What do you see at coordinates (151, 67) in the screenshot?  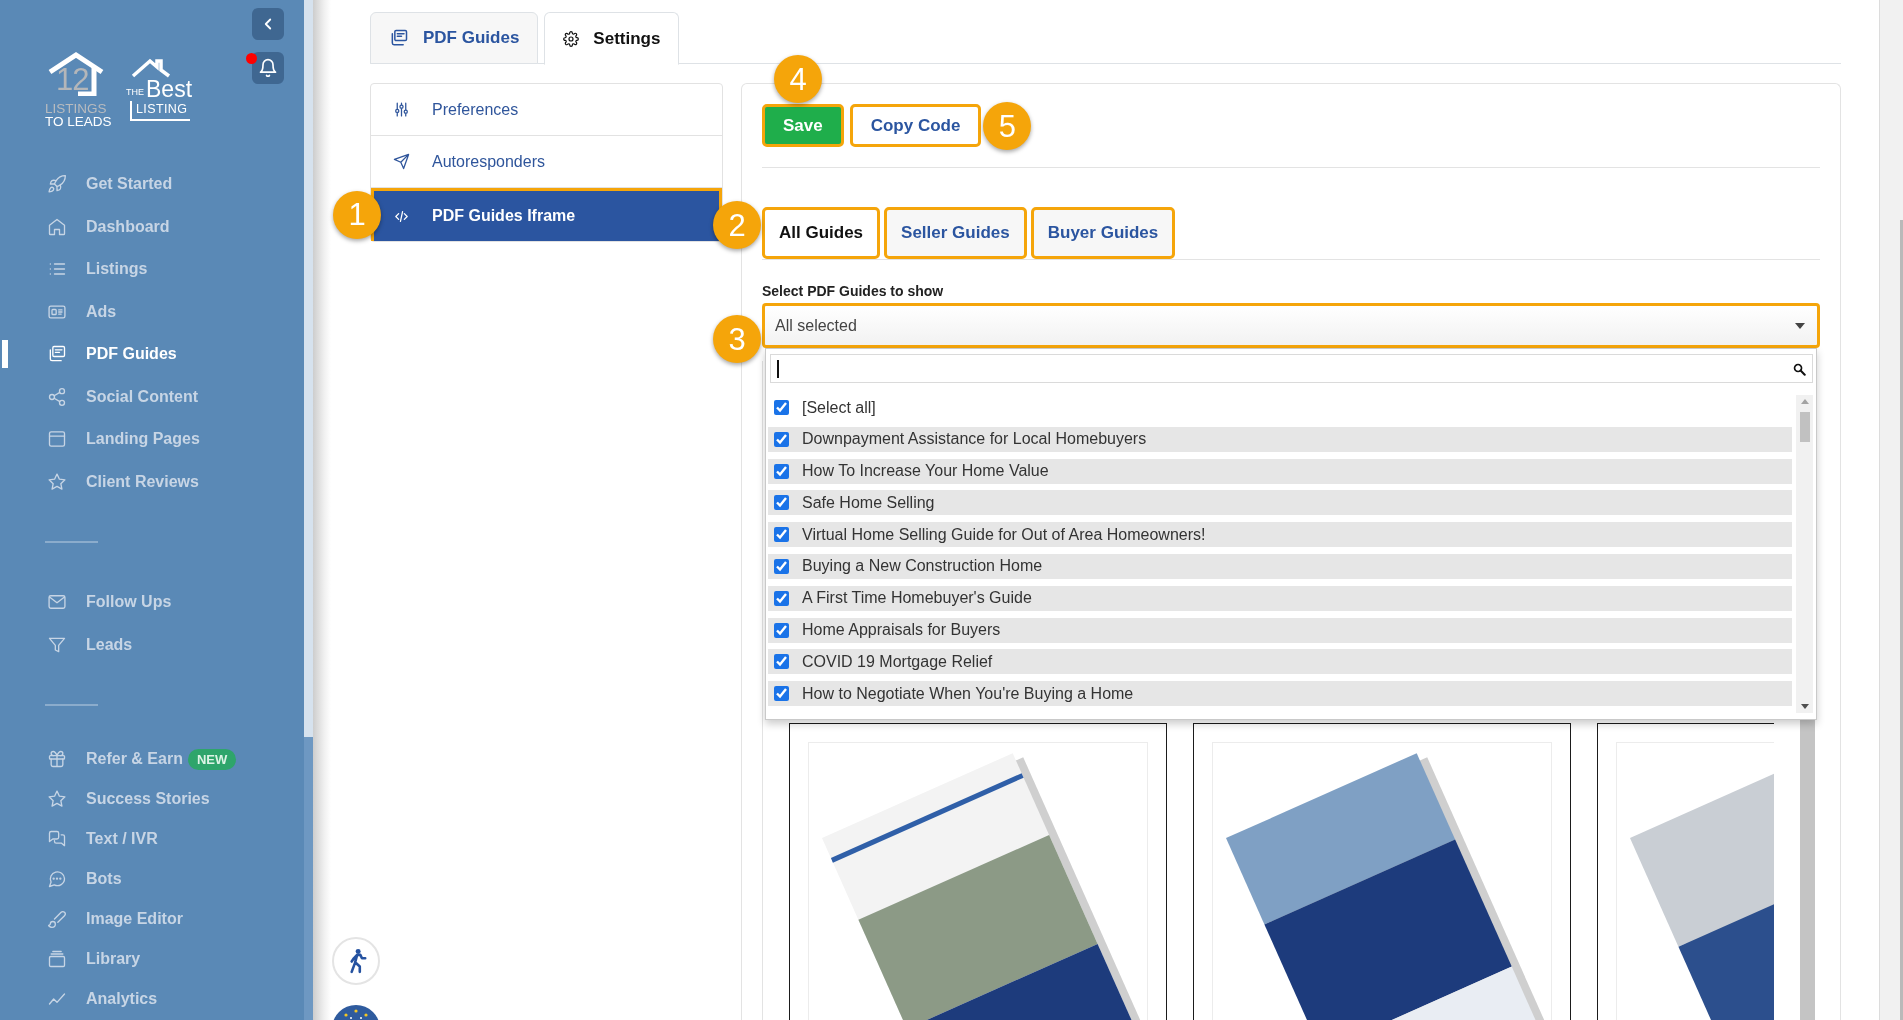 I see `roof-logo-icon` at bounding box center [151, 67].